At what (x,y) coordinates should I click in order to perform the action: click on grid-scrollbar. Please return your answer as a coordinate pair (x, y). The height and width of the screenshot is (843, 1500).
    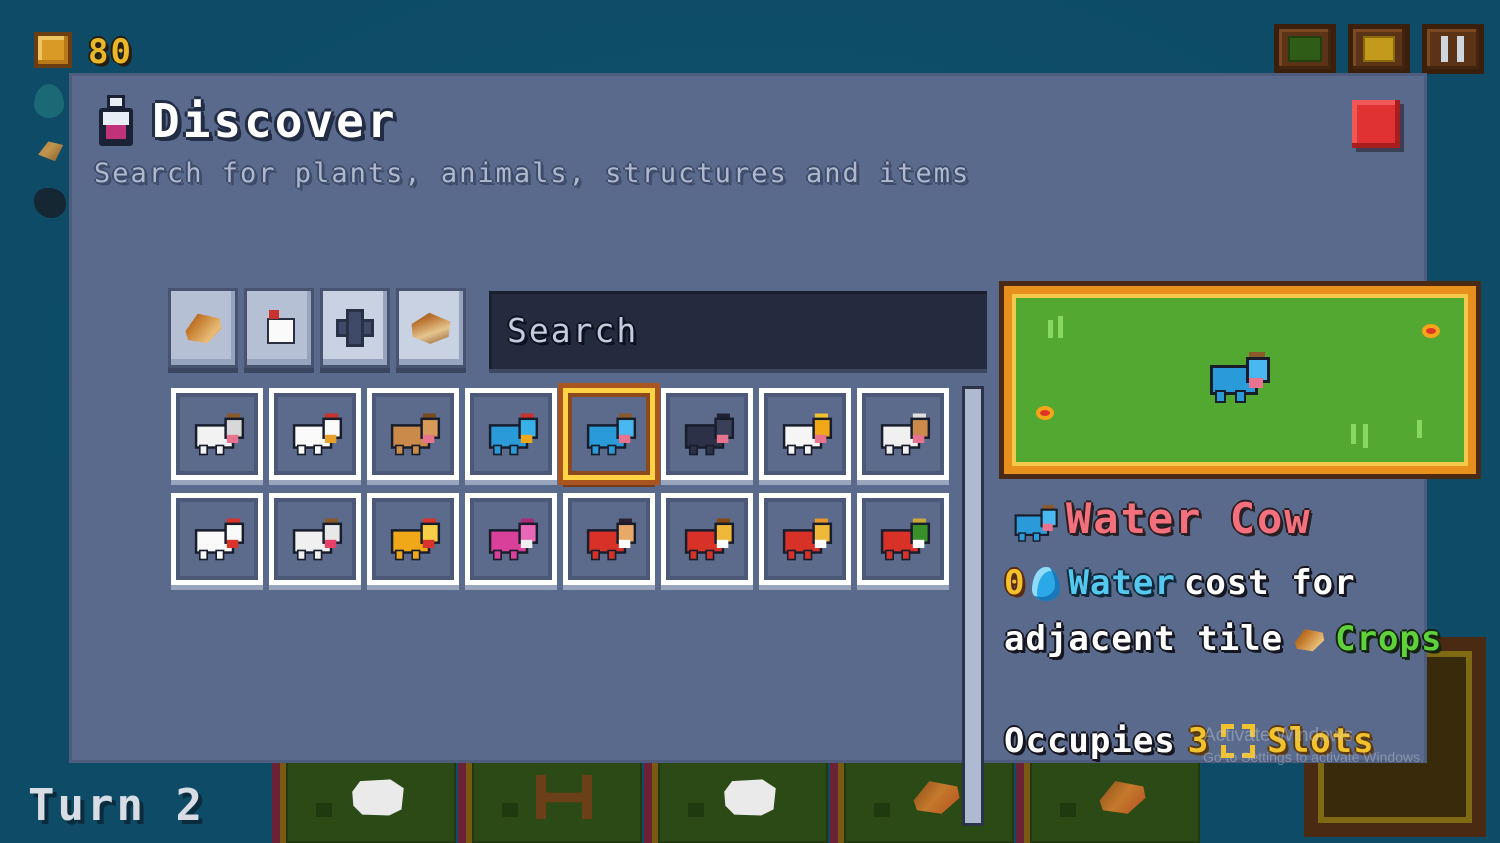
    Looking at the image, I should click on (973, 606).